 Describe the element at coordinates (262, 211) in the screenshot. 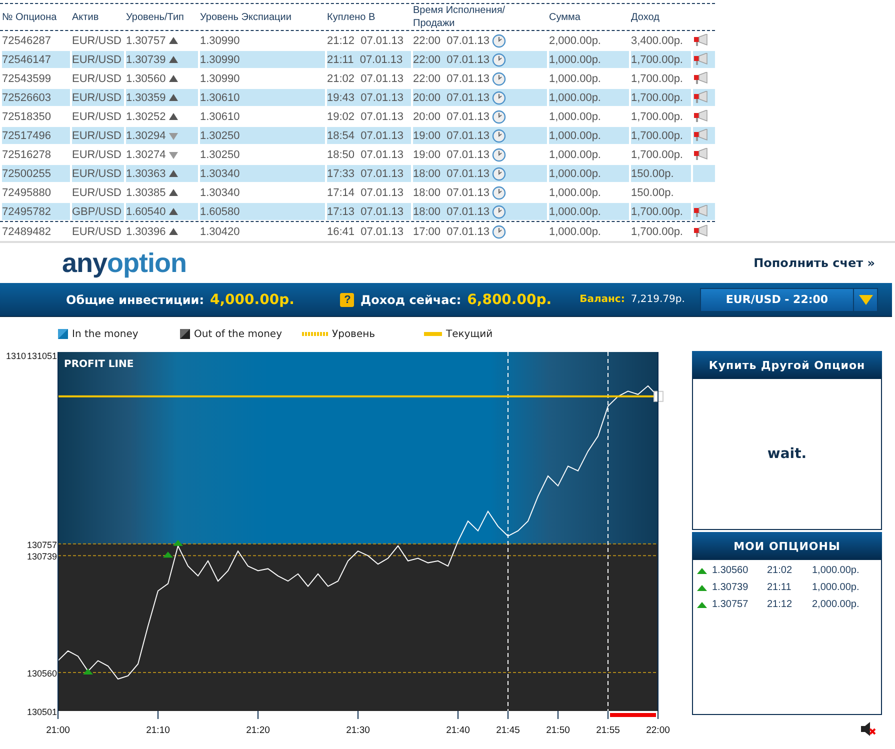

I see `table-cell: 1.60580` at that location.